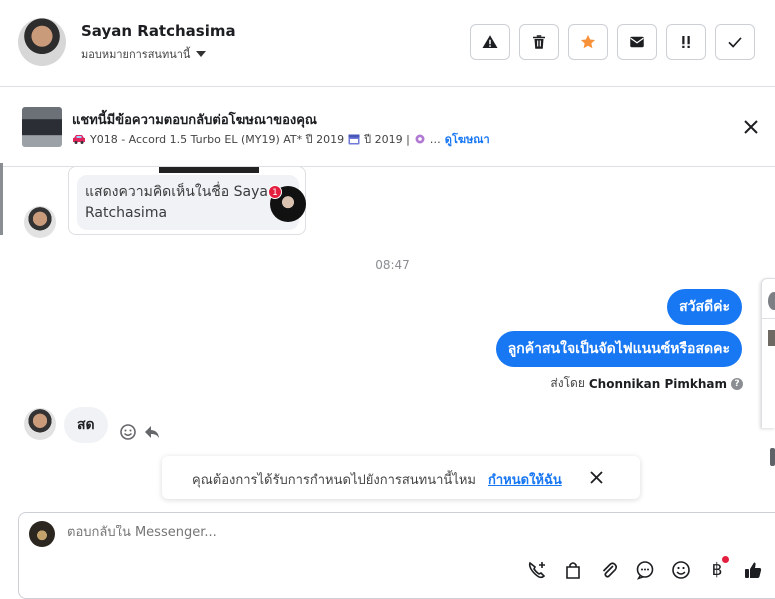 The image size is (775, 599). Describe the element at coordinates (420, 139) in the screenshot. I see `gear-icon` at that location.